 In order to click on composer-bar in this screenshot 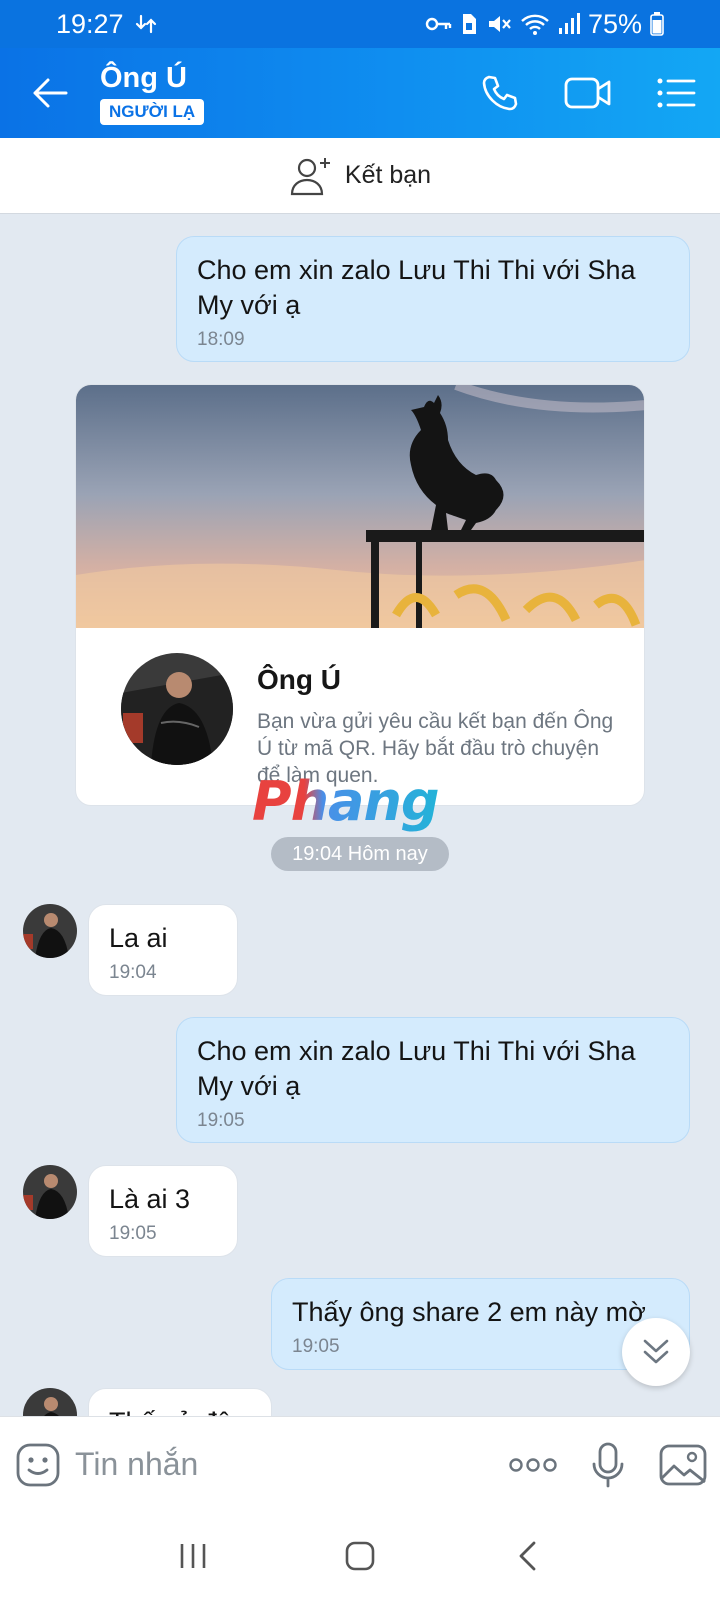, I will do `click(360, 1464)`.